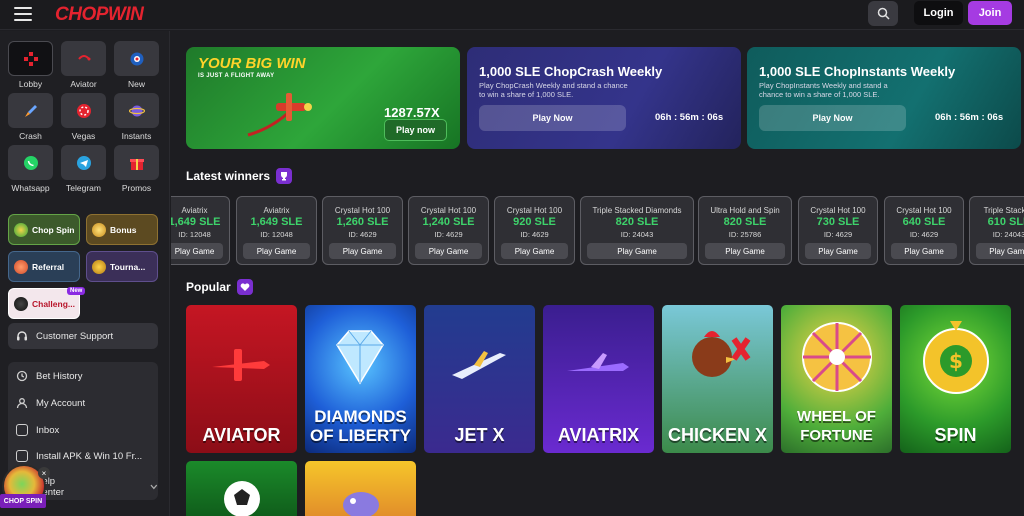  What do you see at coordinates (1003, 210) in the screenshot?
I see `winner-game: Triple Stacked` at bounding box center [1003, 210].